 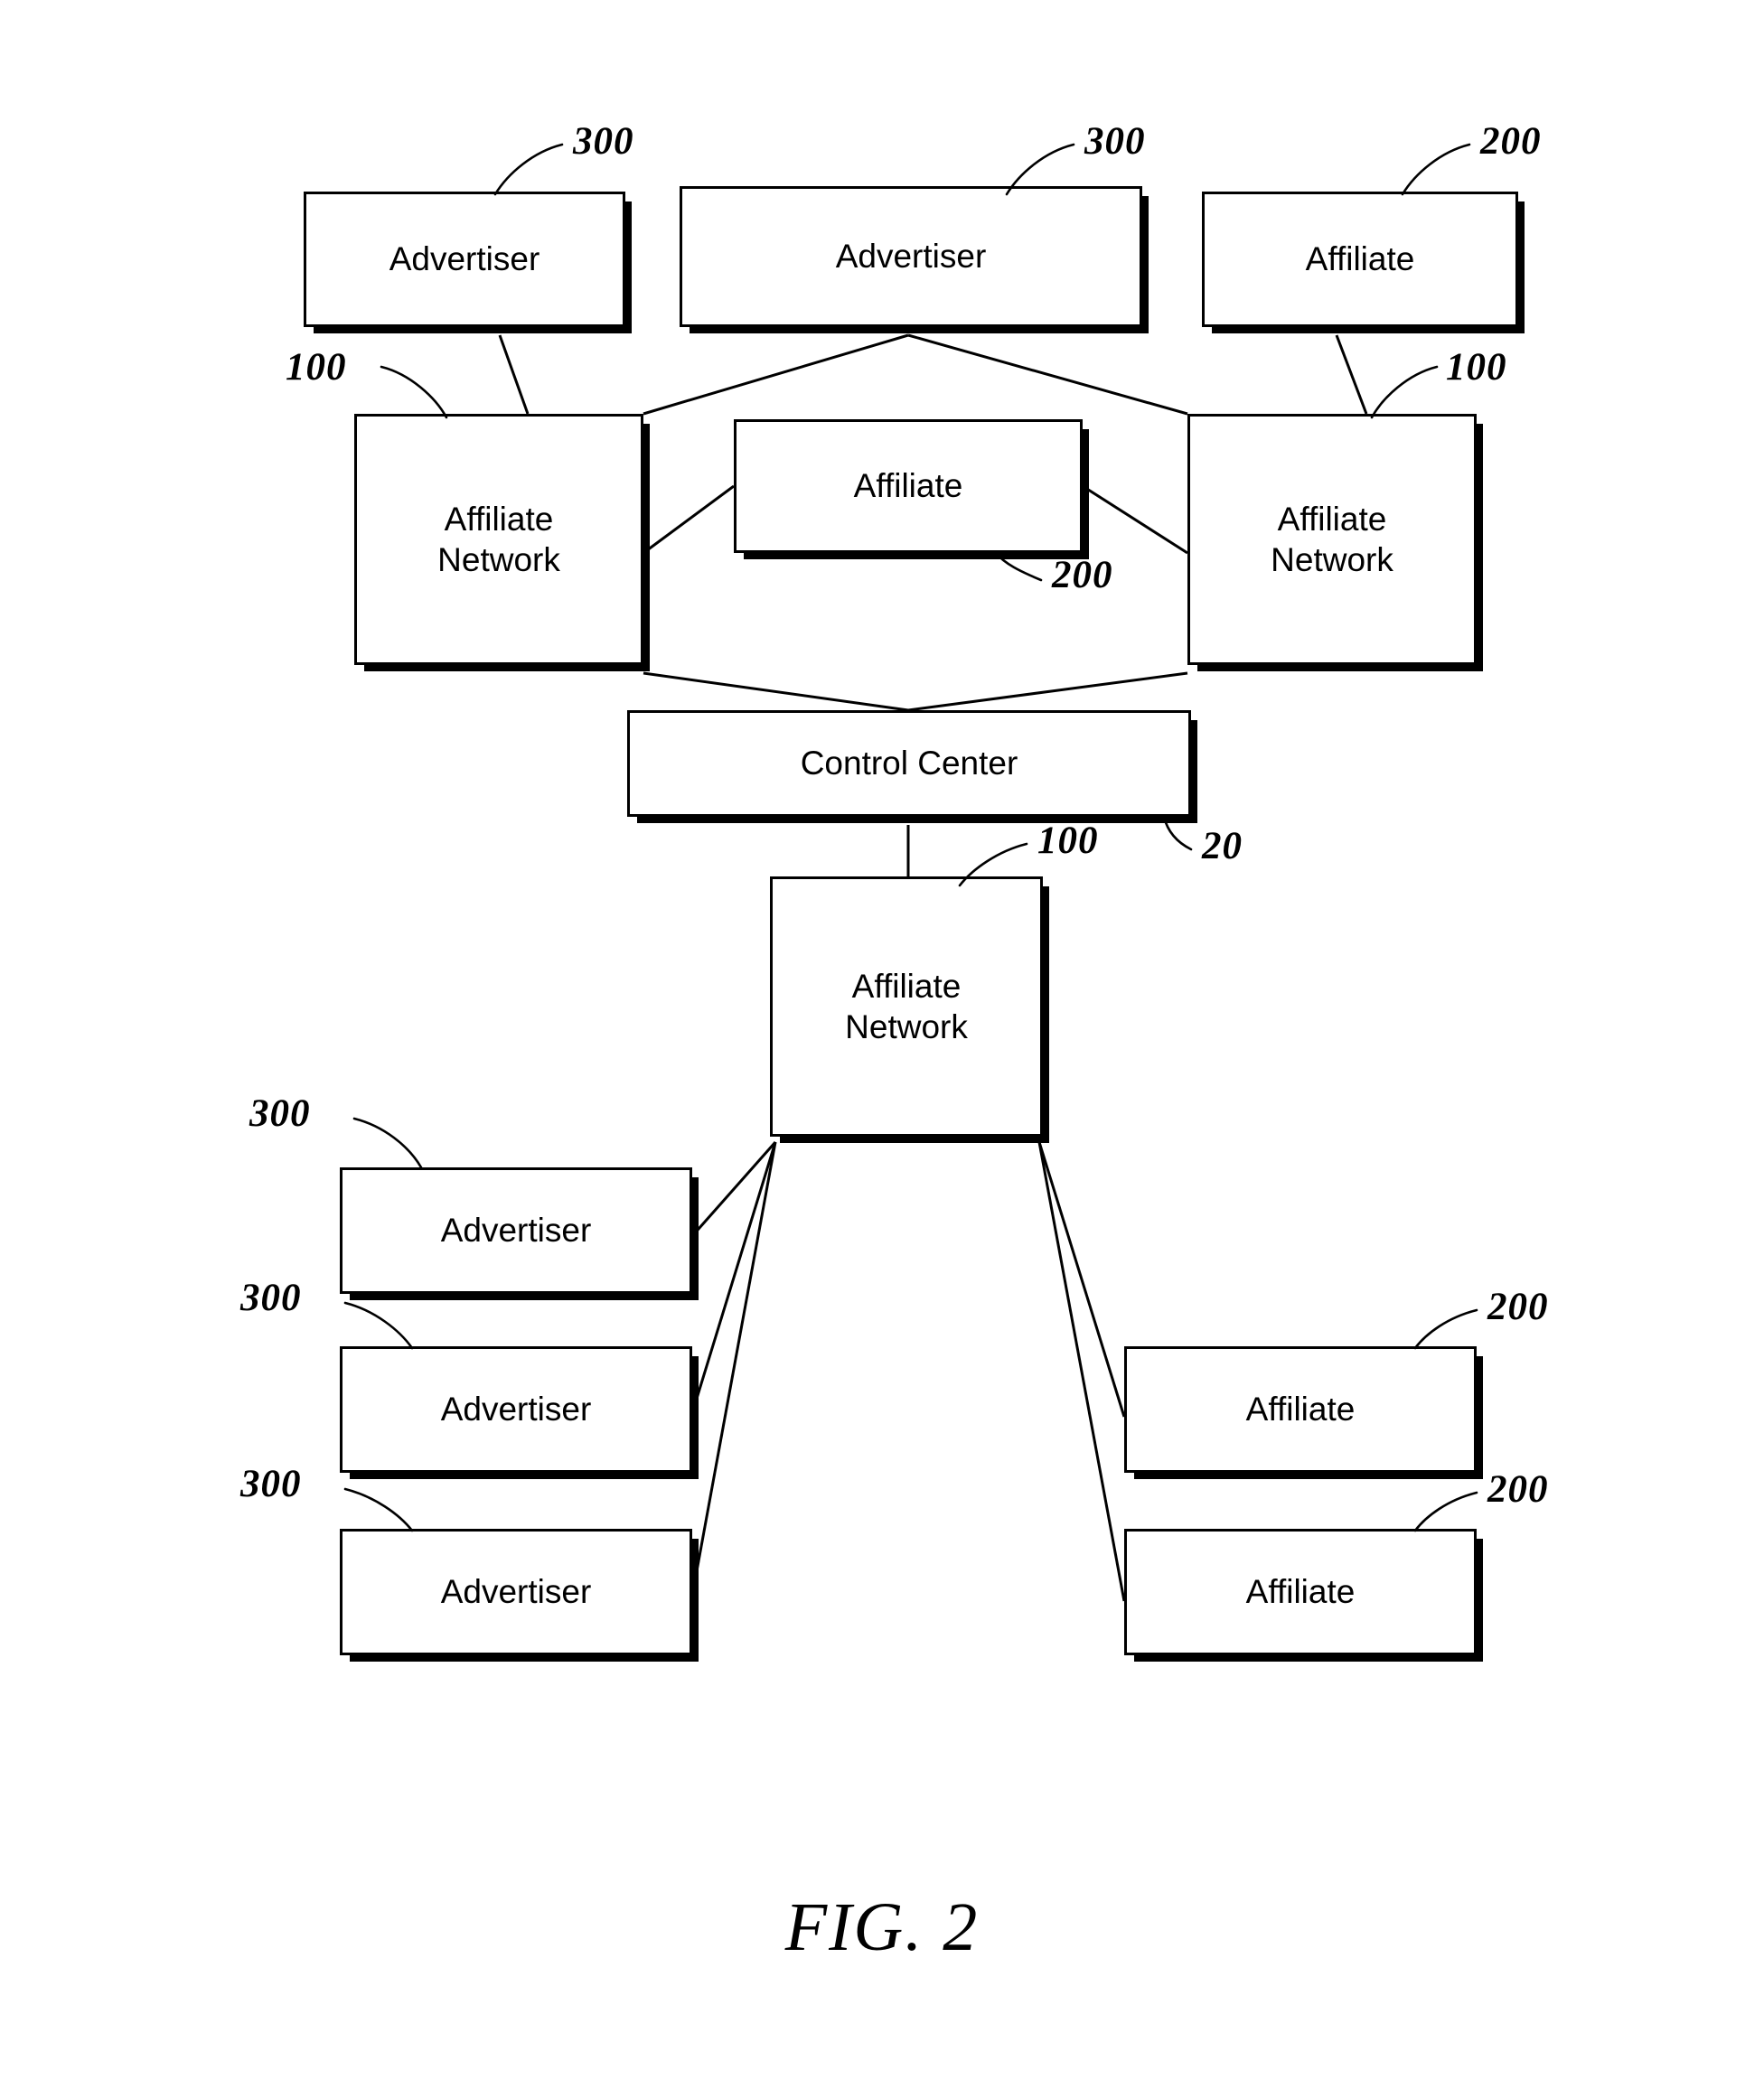 I want to click on leader-line-ref-200-c, so click(x=1445, y=1329).